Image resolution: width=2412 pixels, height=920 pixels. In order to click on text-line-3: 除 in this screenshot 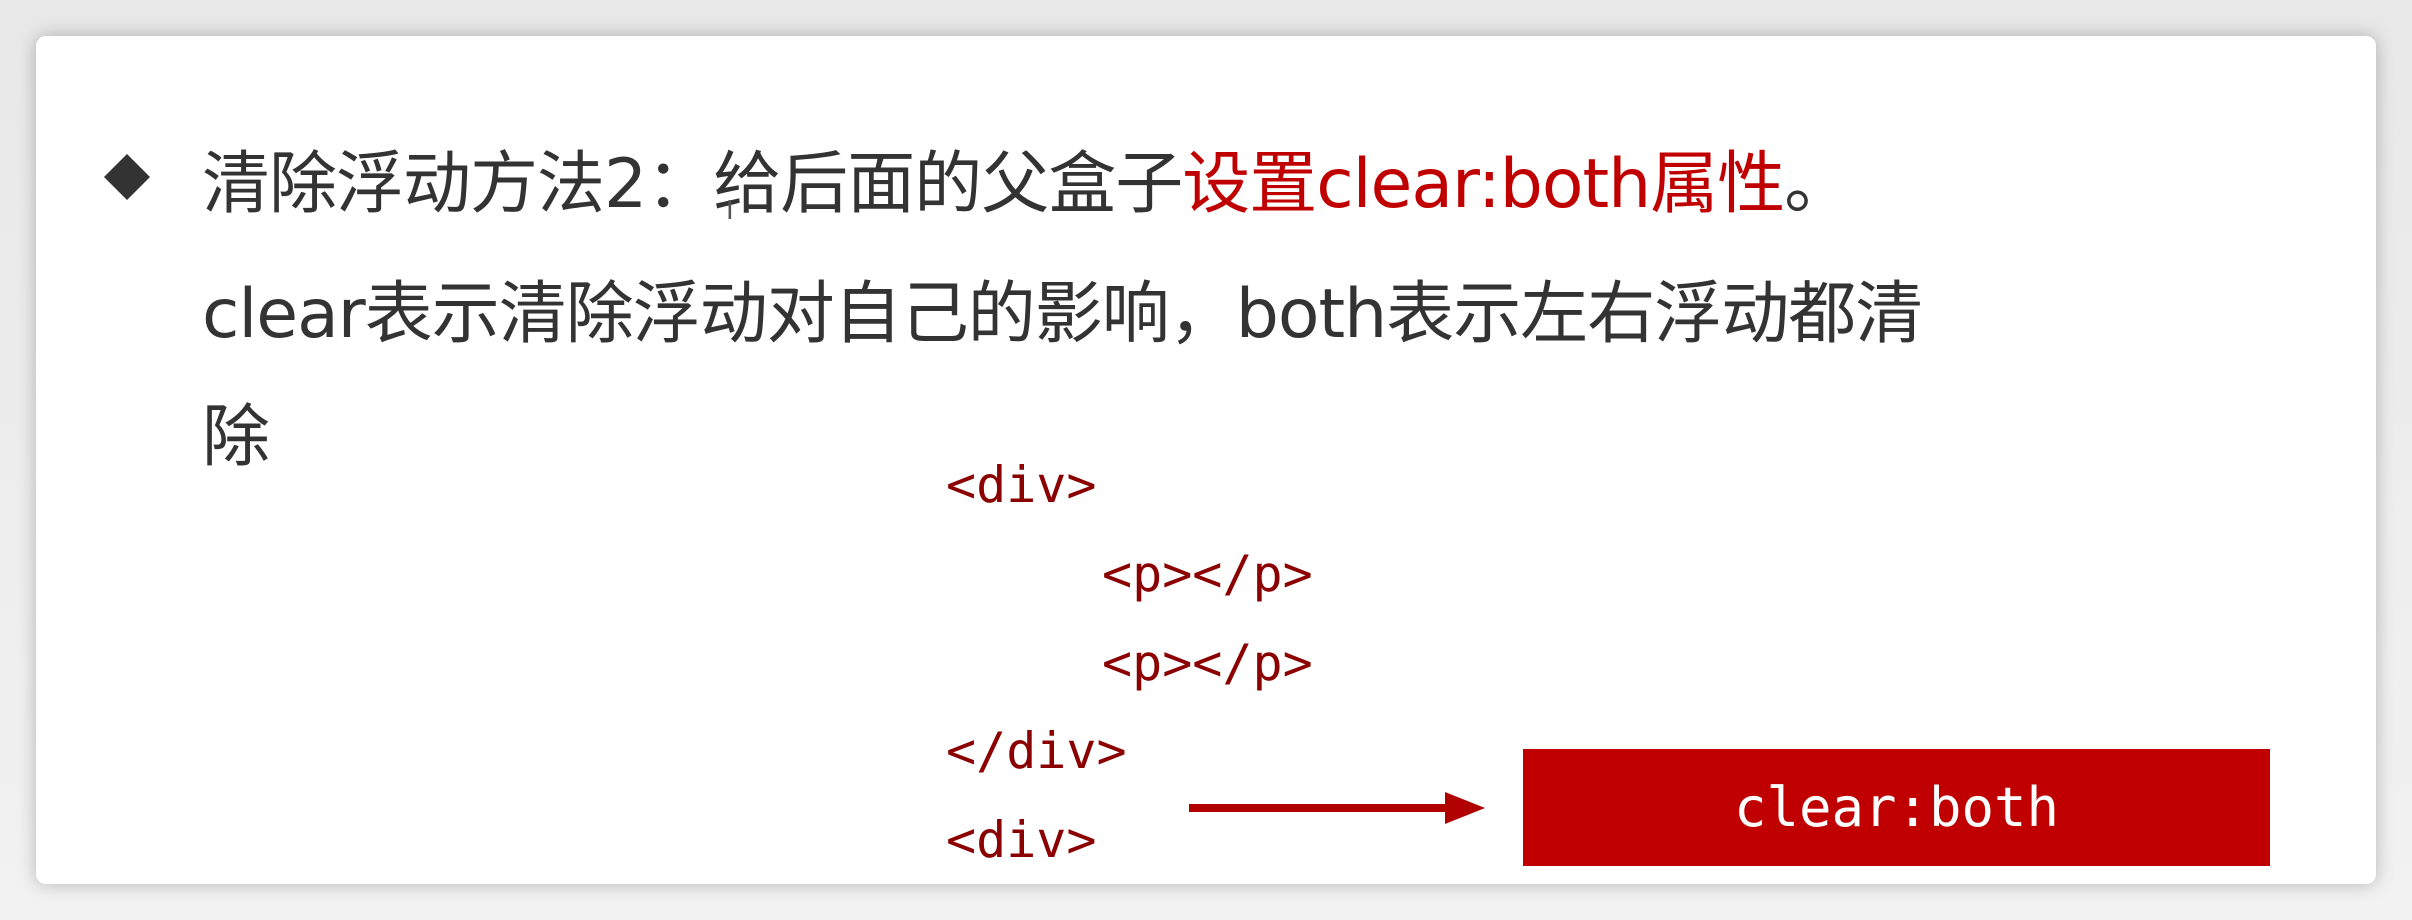, I will do `click(236, 437)`.